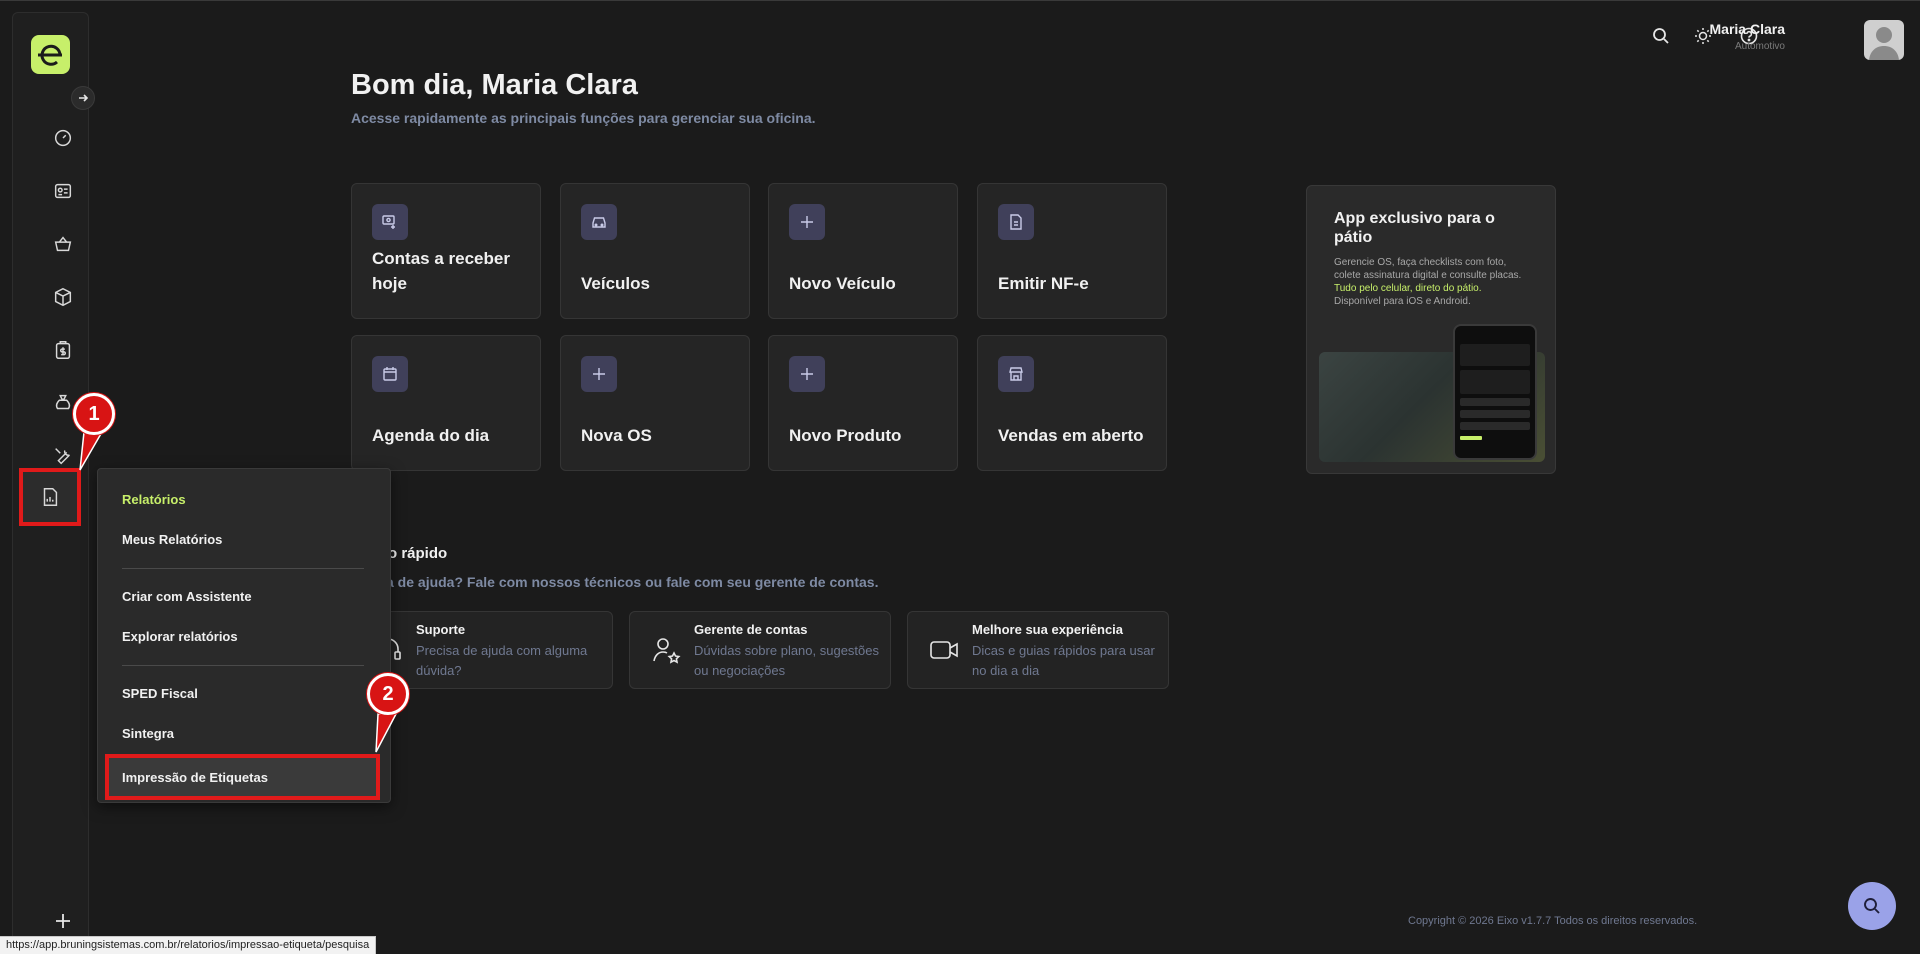 Image resolution: width=1920 pixels, height=954 pixels. Describe the element at coordinates (148, 733) in the screenshot. I see `menu-item-sintegra: Sintegra` at that location.